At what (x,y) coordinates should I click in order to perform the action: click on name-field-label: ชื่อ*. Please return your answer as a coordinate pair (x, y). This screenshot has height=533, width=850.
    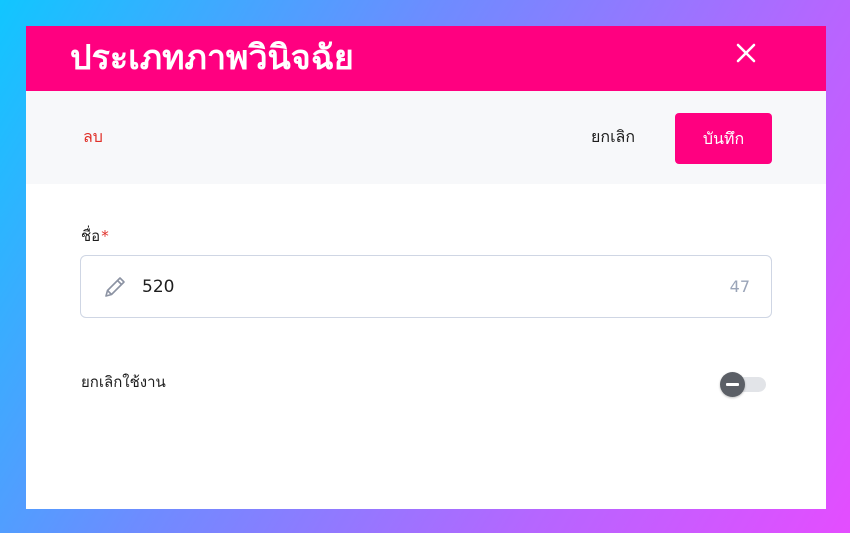
    Looking at the image, I should click on (95, 236).